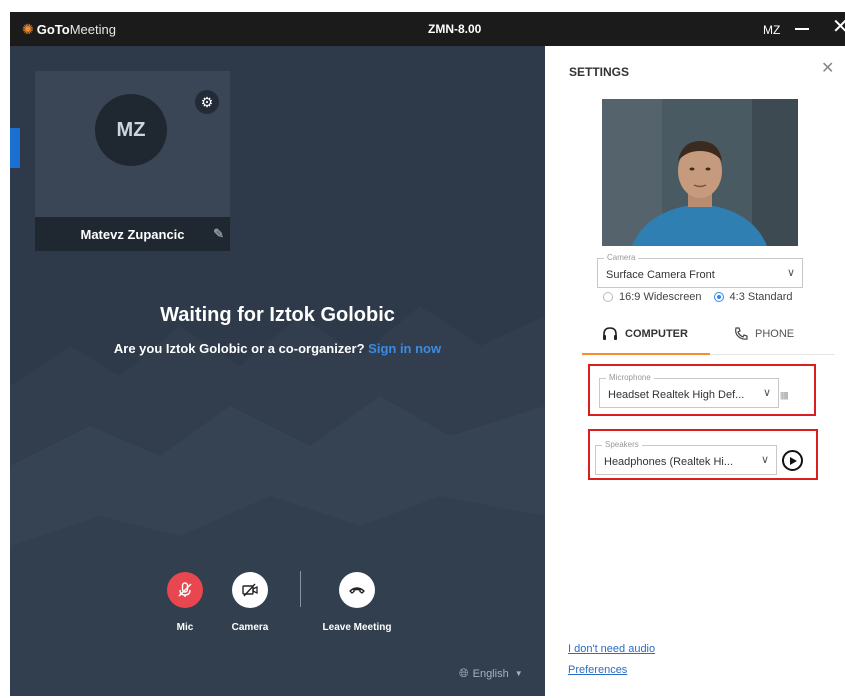 This screenshot has height=698, width=845. I want to click on no-audio-link: I don't need audio, so click(611, 649).